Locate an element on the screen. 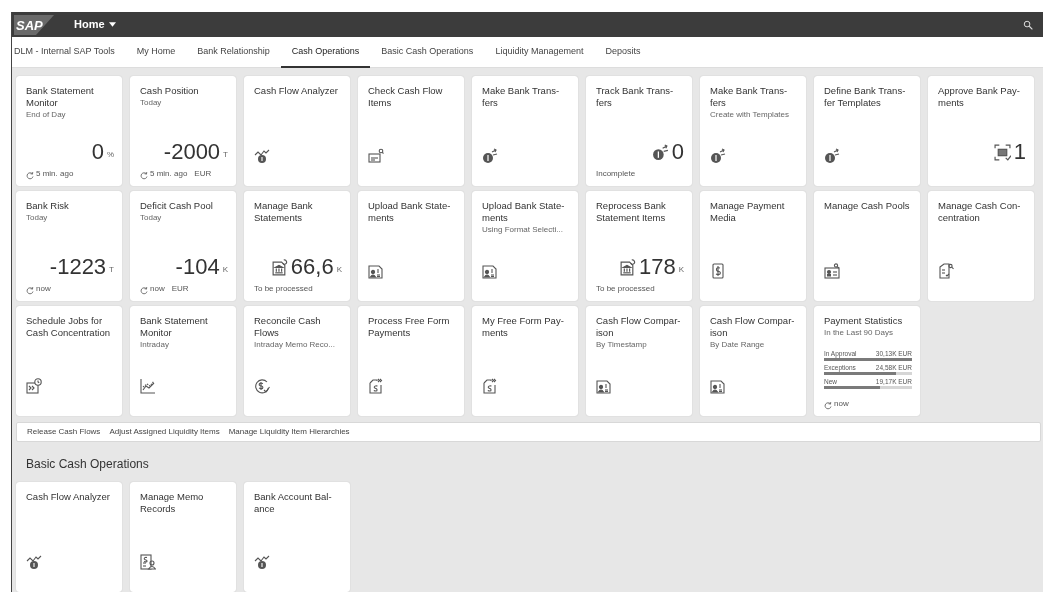 The height and width of the screenshot is (592, 1043). tab: Liquidity Management is located at coordinates (539, 52).